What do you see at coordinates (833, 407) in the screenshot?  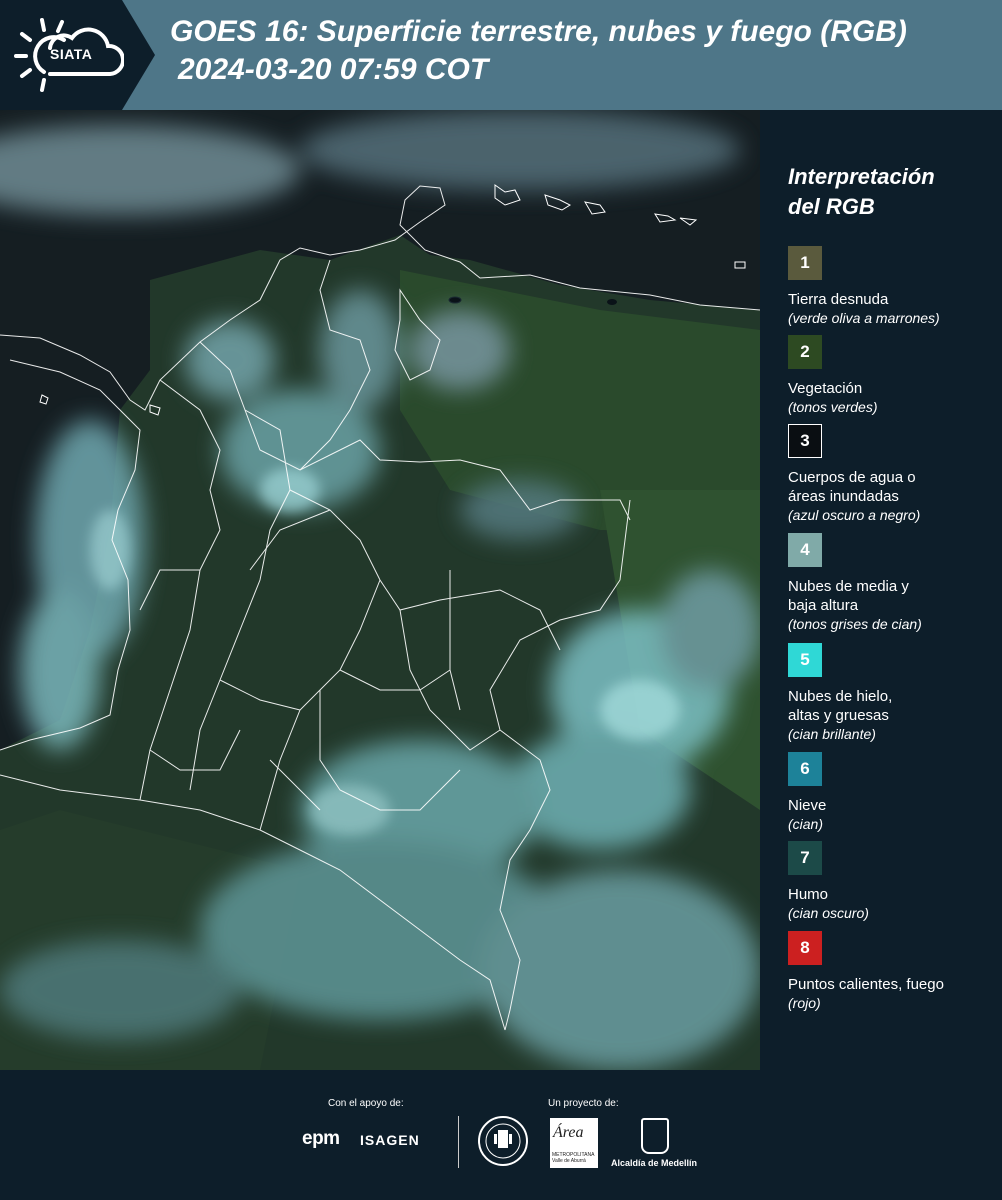 I see `legend-note: (tonos verdes)` at bounding box center [833, 407].